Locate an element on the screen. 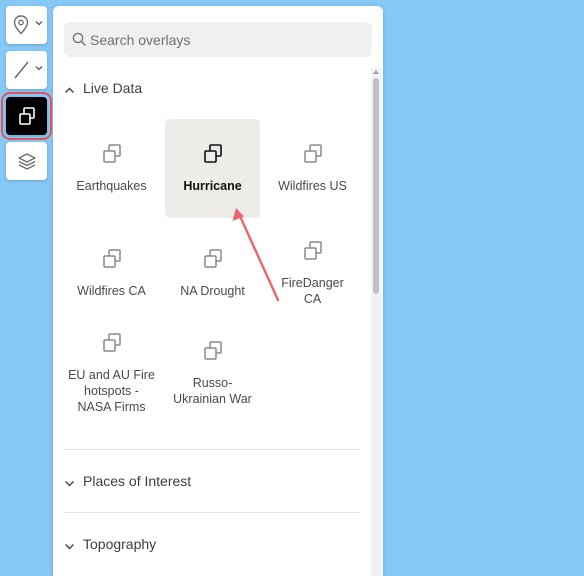 The width and height of the screenshot is (584, 576). overlay-label: FireDanger CA is located at coordinates (312, 291).